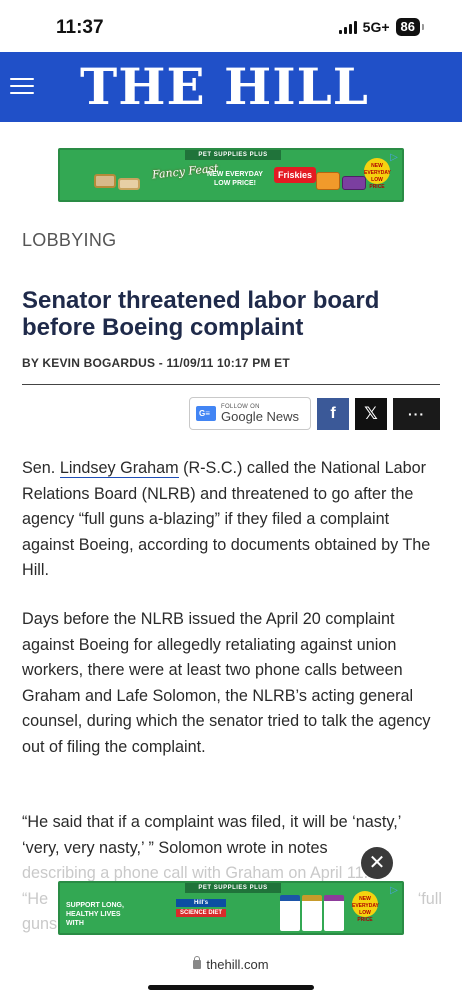 This screenshot has width=462, height=1000. I want to click on battery-icon: 86, so click(407, 27).